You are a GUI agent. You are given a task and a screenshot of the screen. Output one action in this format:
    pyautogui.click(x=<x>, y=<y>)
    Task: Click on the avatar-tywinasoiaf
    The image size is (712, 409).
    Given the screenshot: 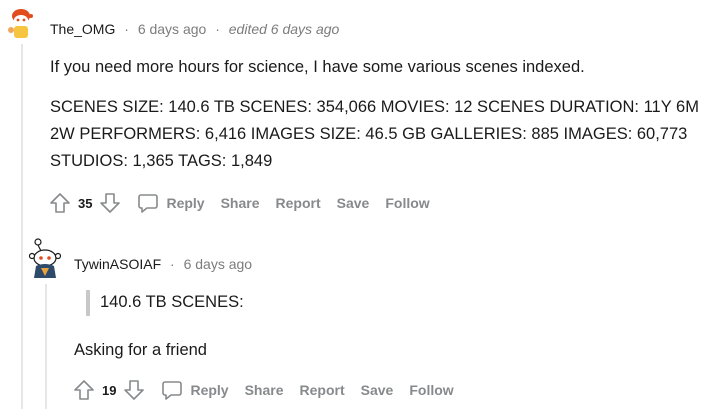 What is the action you would take?
    pyautogui.click(x=45, y=259)
    